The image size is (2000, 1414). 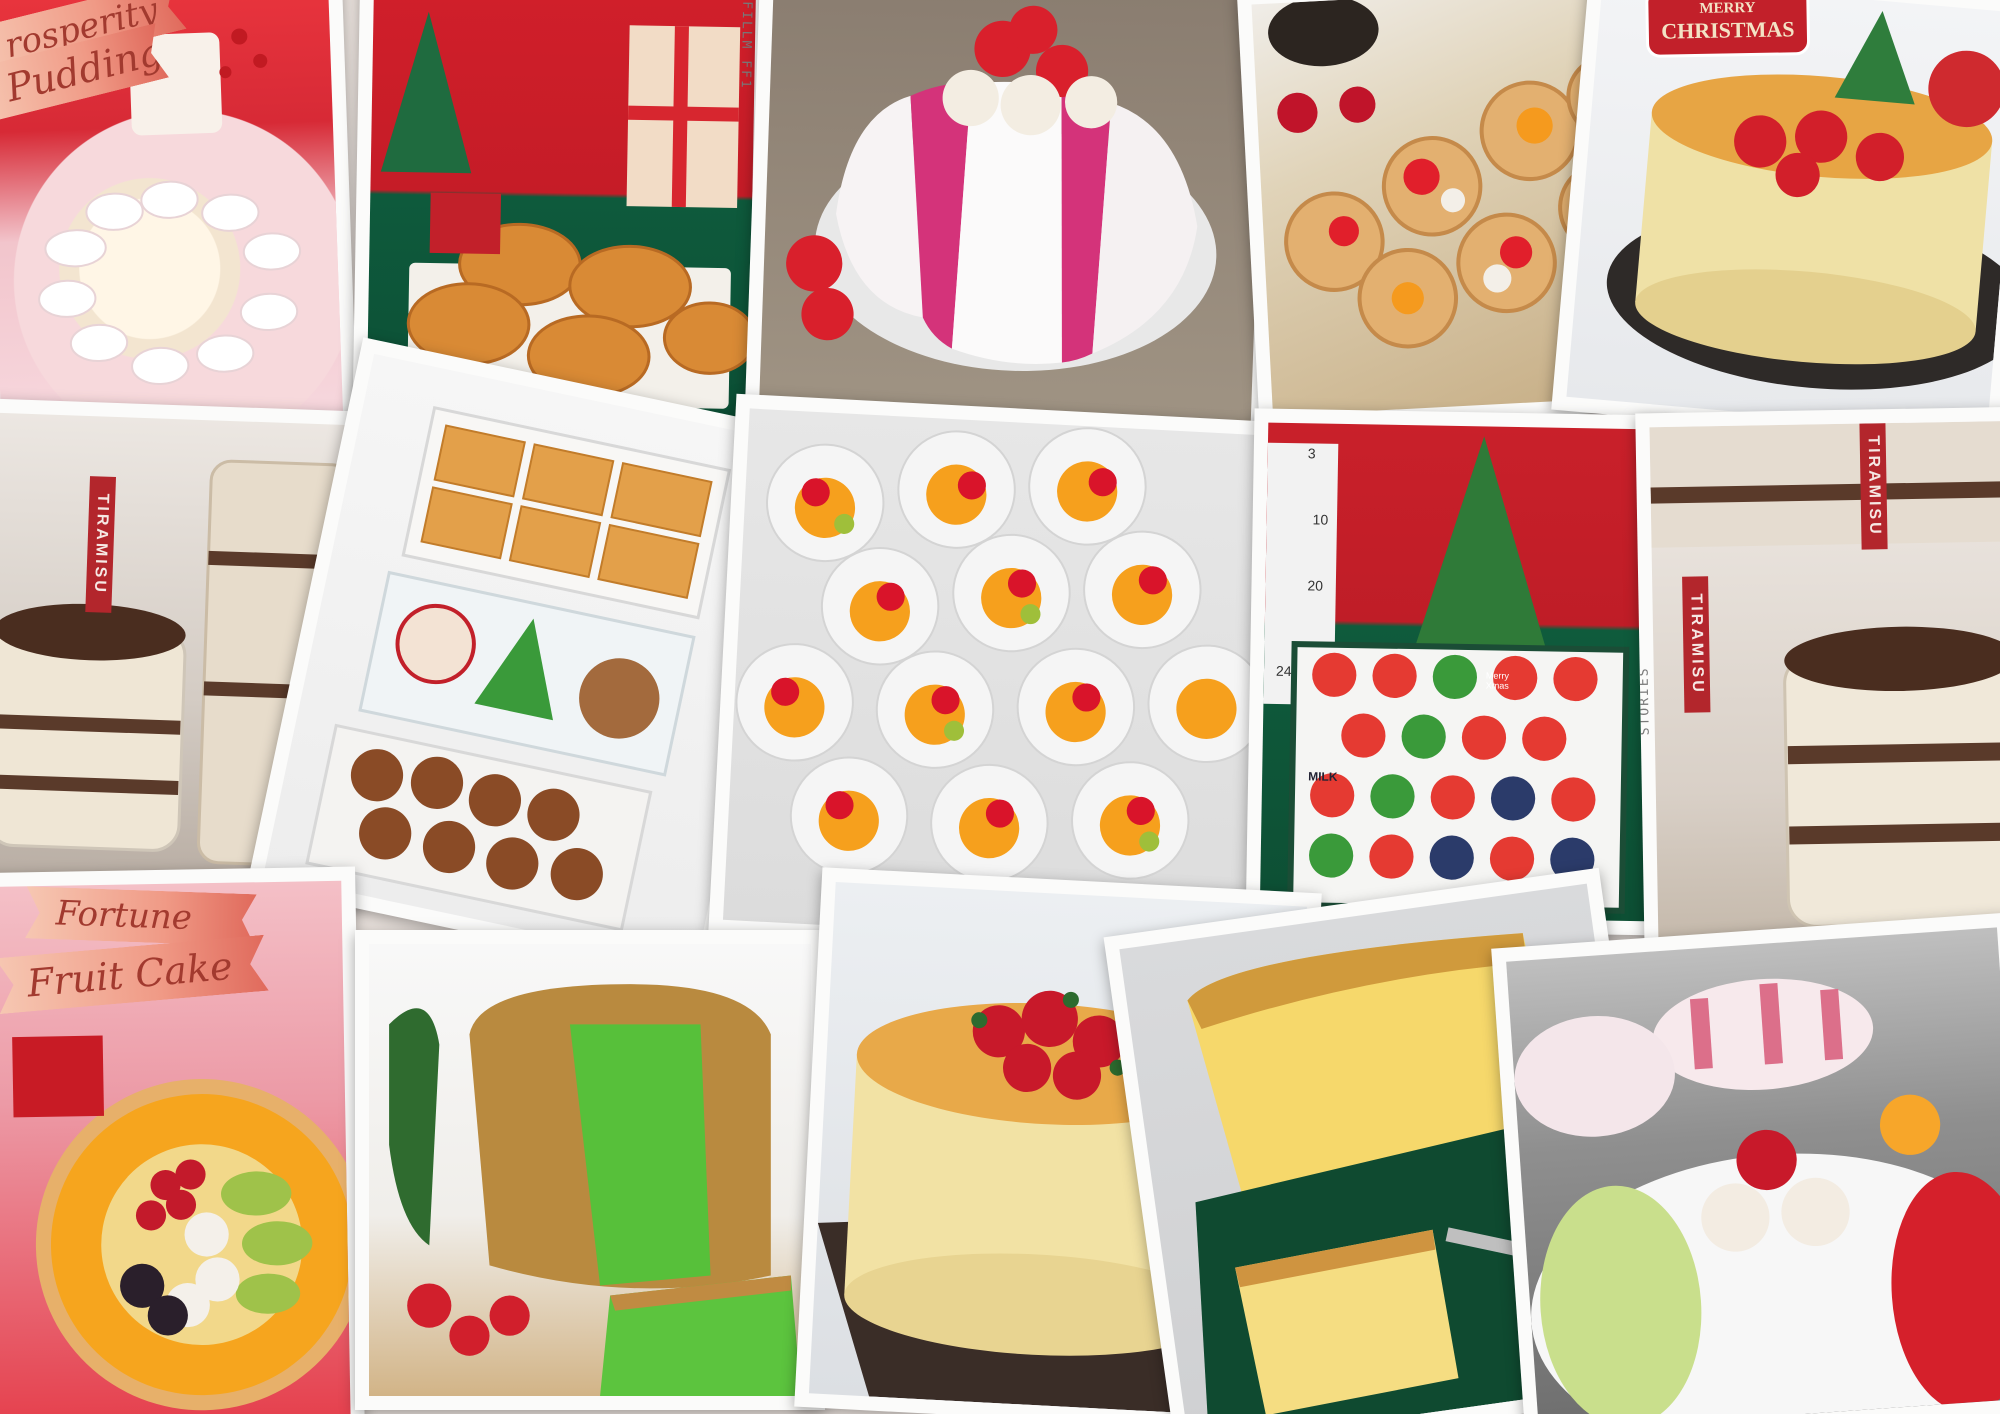 What do you see at coordinates (124, 916) in the screenshot?
I see `fortune-banner-line1: Fortune` at bounding box center [124, 916].